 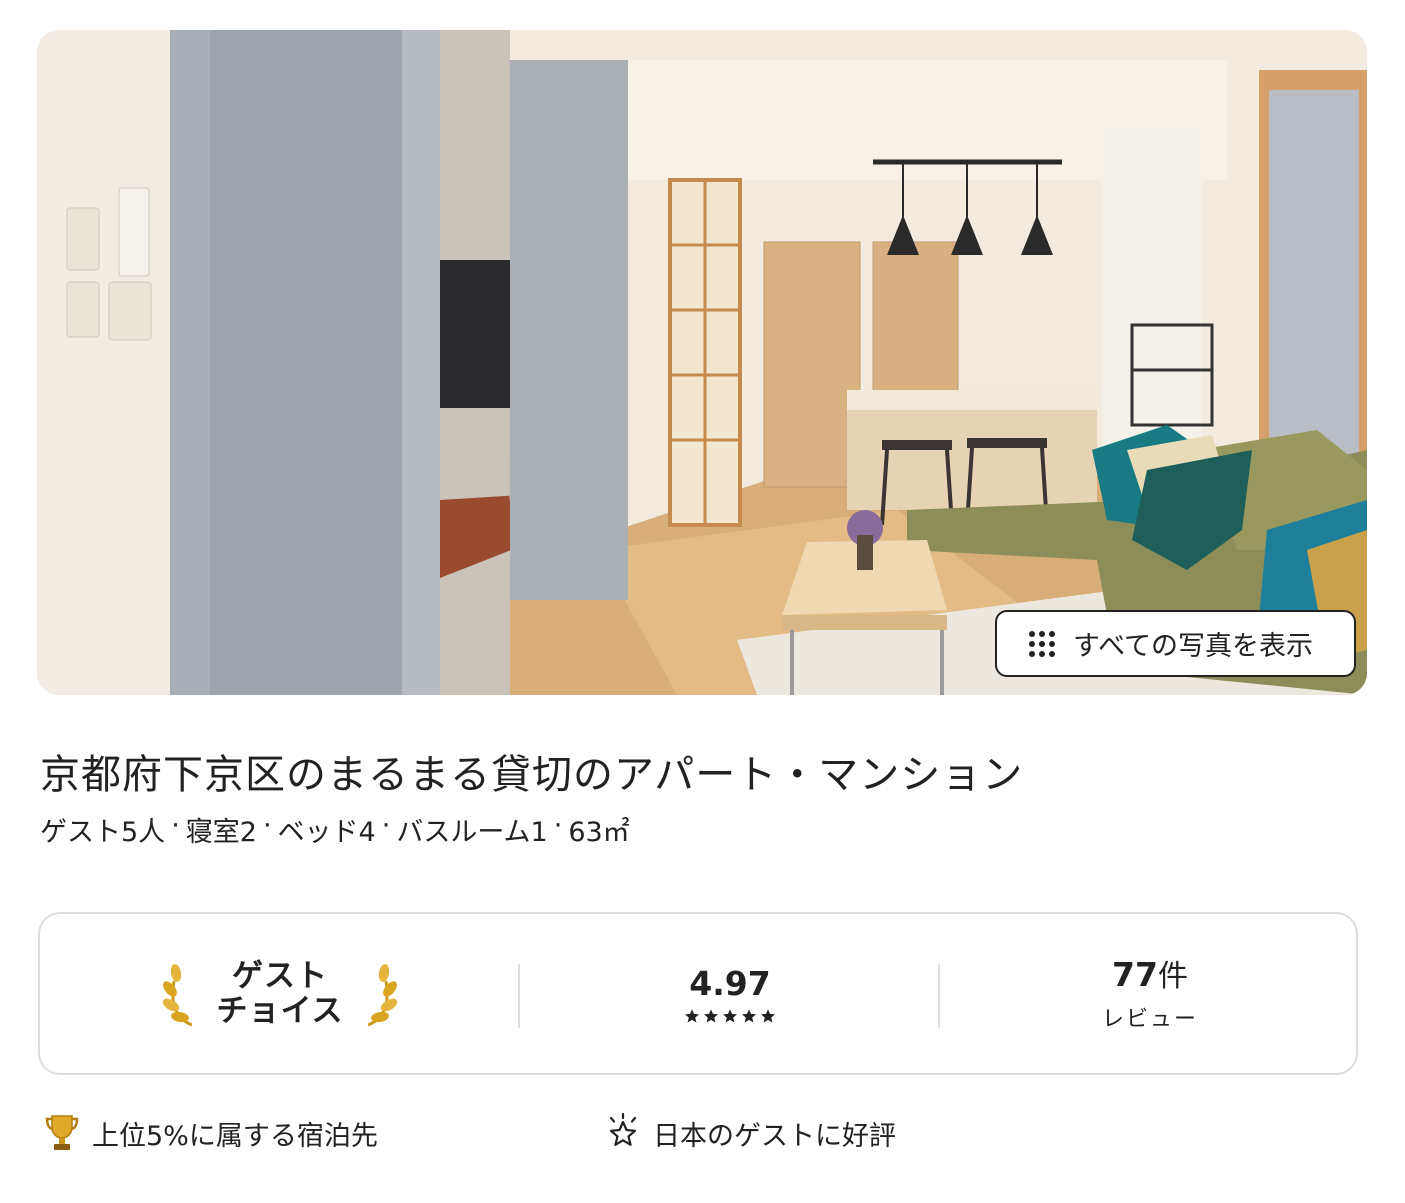 I want to click on rating-summary: 4.97, so click(x=730, y=993).